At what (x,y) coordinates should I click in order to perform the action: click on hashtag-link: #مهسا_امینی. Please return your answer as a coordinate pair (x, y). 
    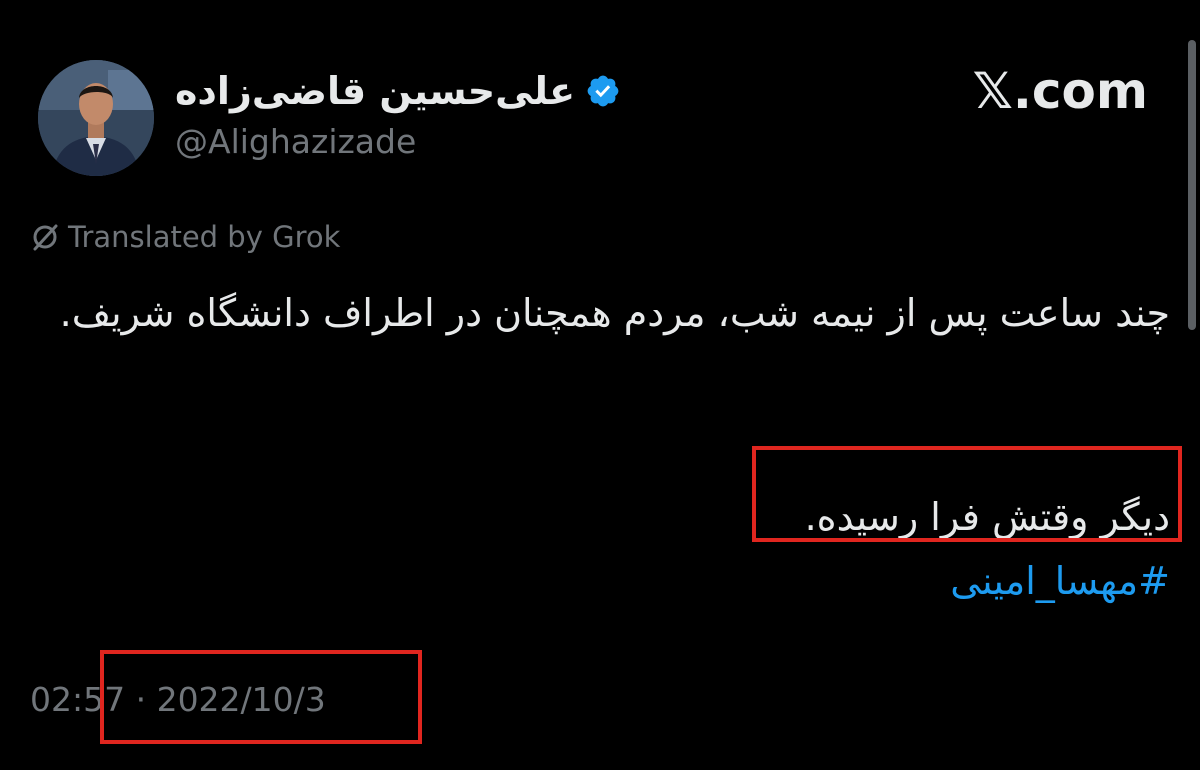
    Looking at the image, I should click on (1060, 581).